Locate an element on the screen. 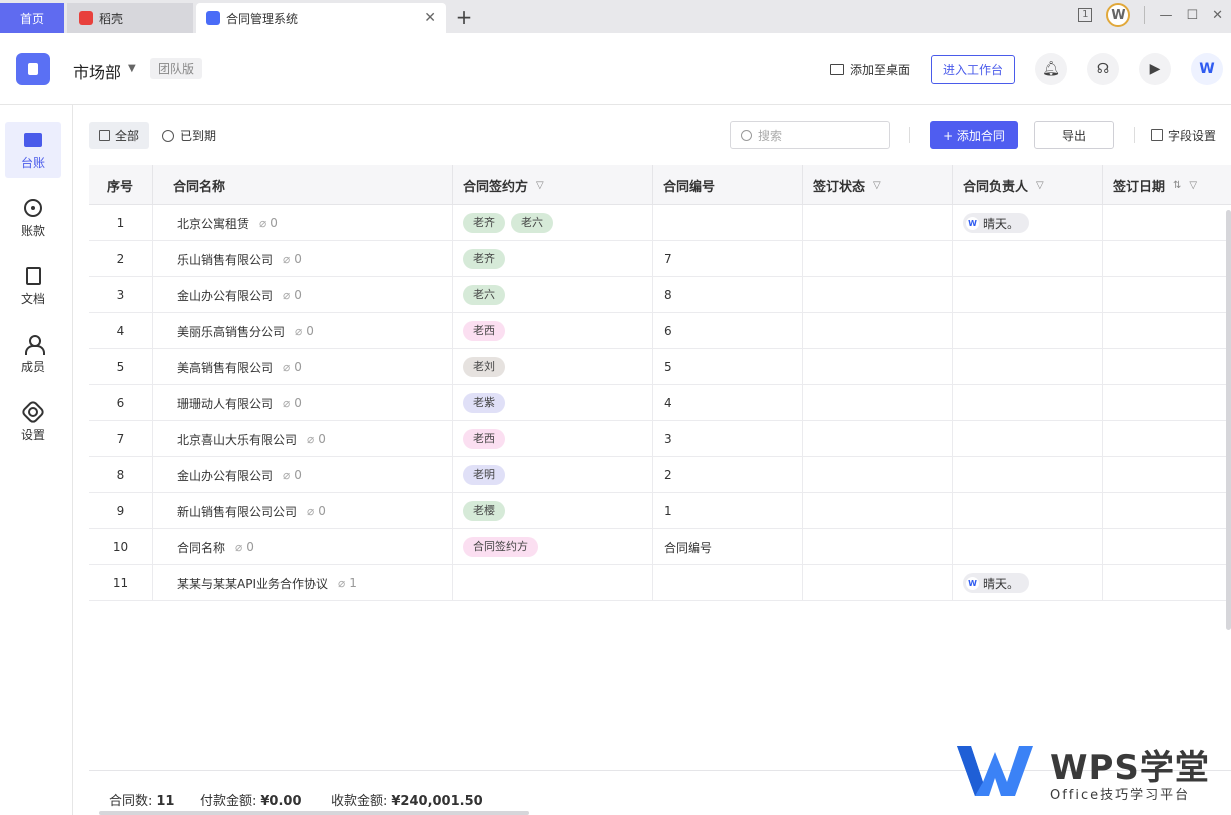  cell-contract-name: 美高销售有限公司 0 is located at coordinates (303, 367).